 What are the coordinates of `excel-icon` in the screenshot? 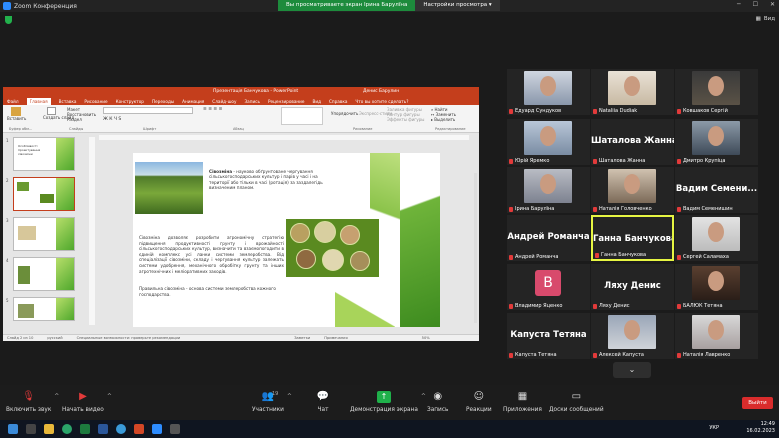 It's located at (85, 429).